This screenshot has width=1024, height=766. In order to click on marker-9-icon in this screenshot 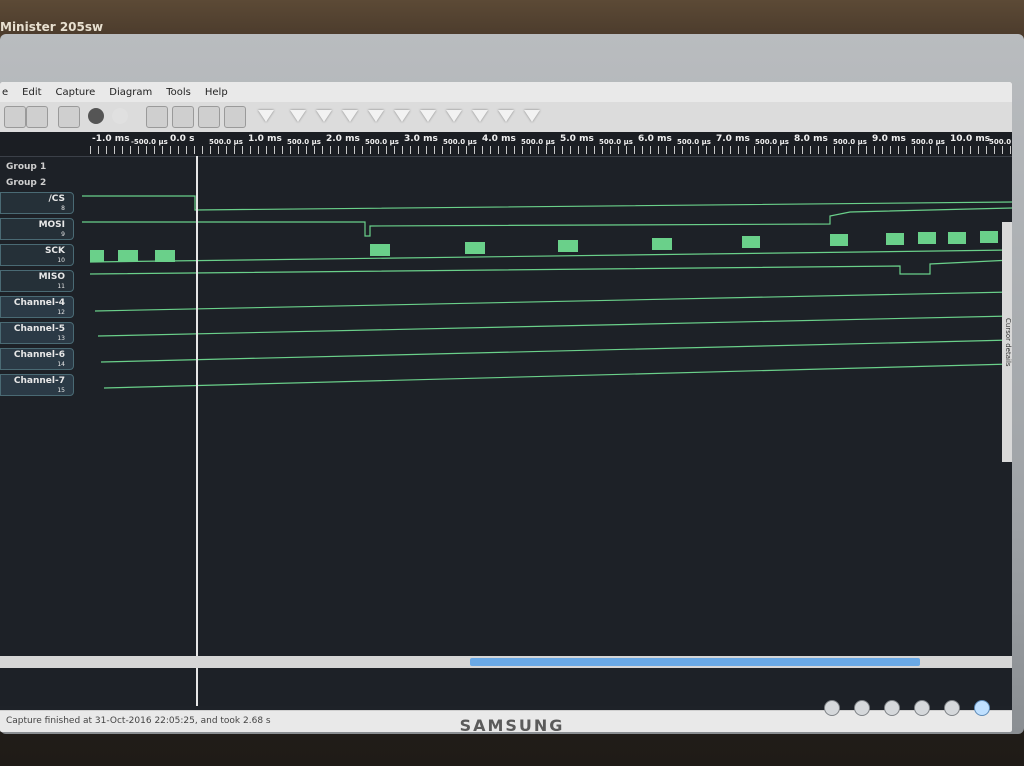, I will do `click(506, 116)`.